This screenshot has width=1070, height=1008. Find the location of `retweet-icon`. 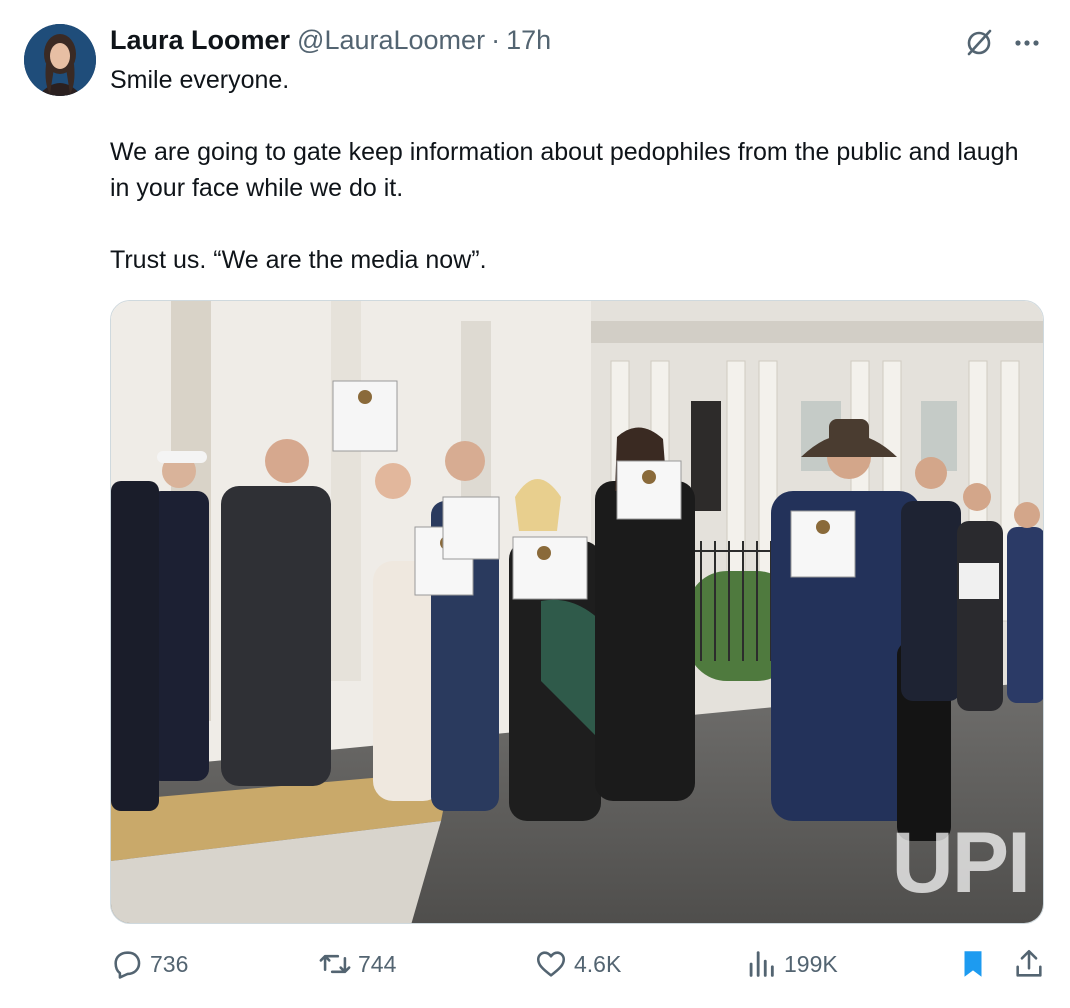

retweet-icon is located at coordinates (335, 964).